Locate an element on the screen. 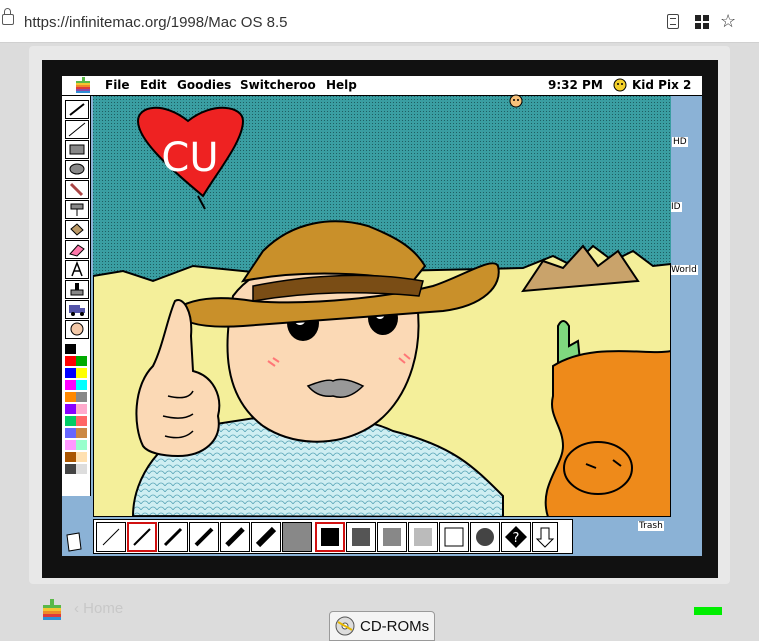 The height and width of the screenshot is (641, 759). moving-van-tool-icon is located at coordinates (77, 309).